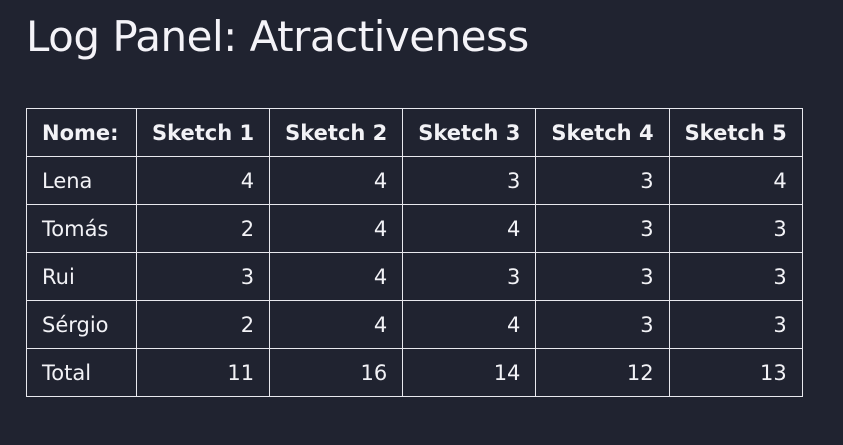 This screenshot has height=445, width=843. Describe the element at coordinates (277, 36) in the screenshot. I see `page-title: Log Panel: Atractiveness` at that location.